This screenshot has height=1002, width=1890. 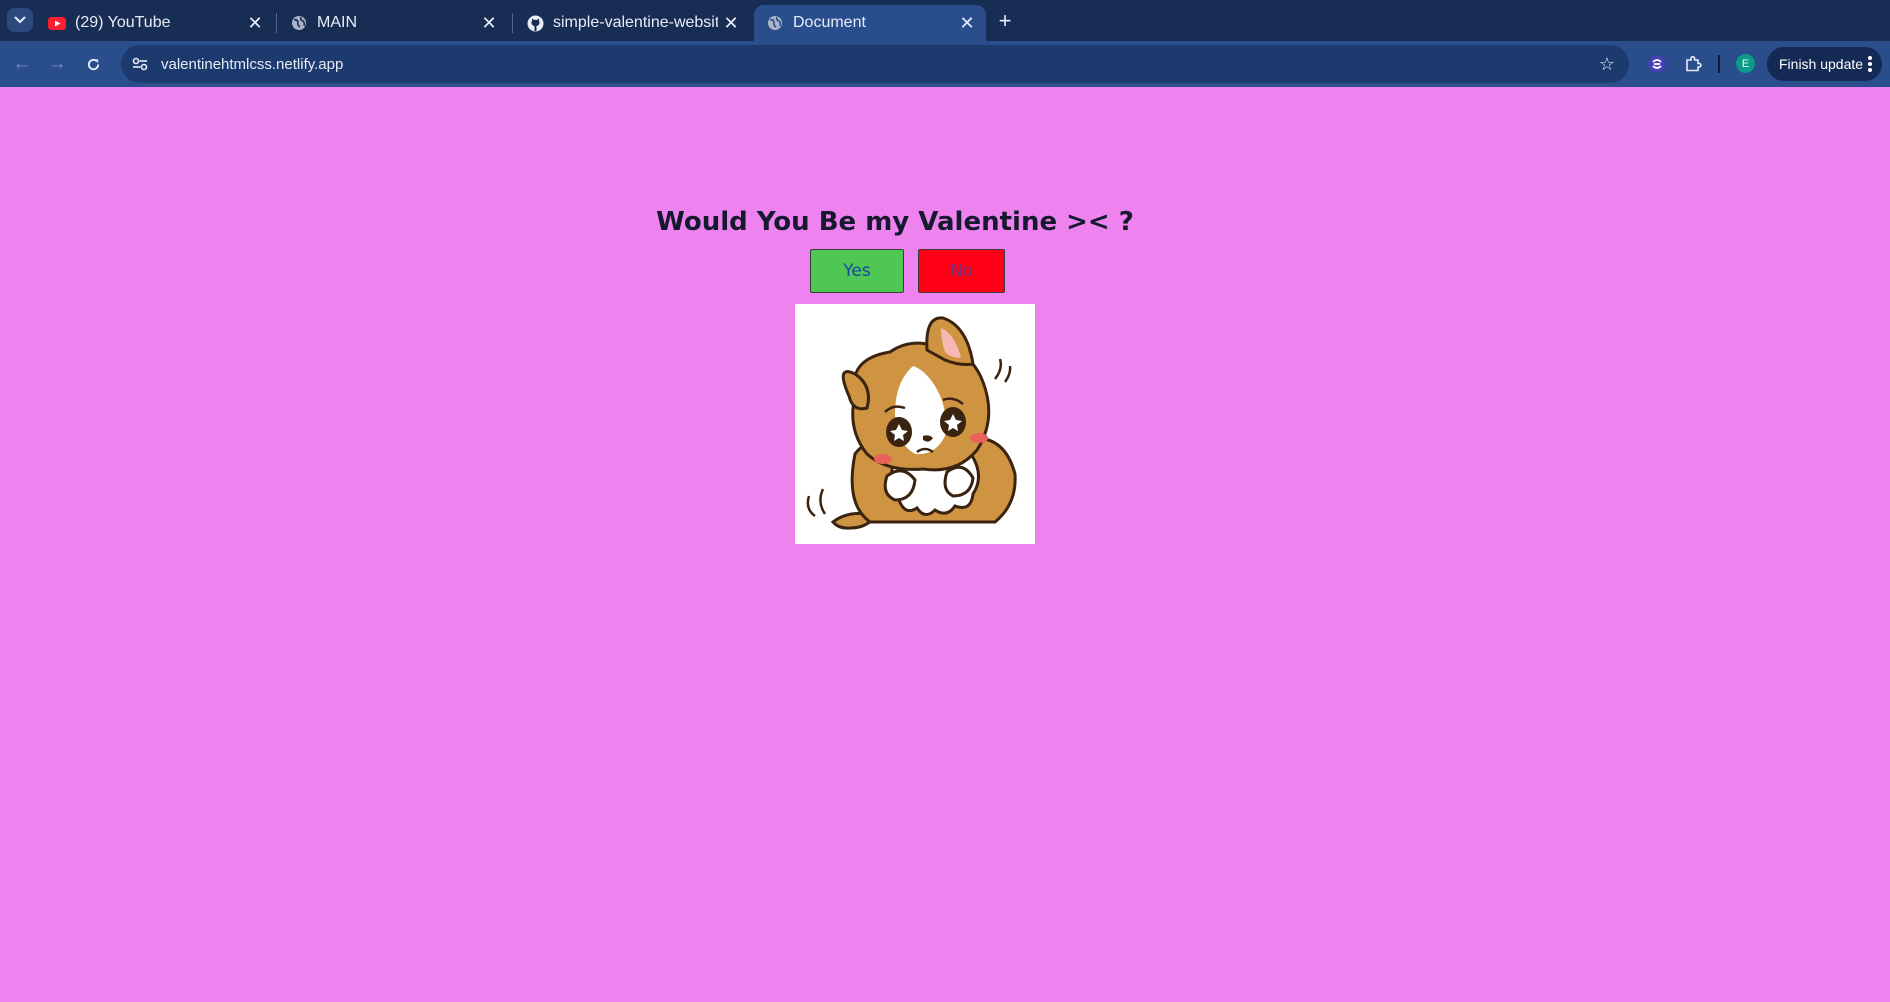 I want to click on tab-title: simple-valentine-website, so click(x=635, y=22).